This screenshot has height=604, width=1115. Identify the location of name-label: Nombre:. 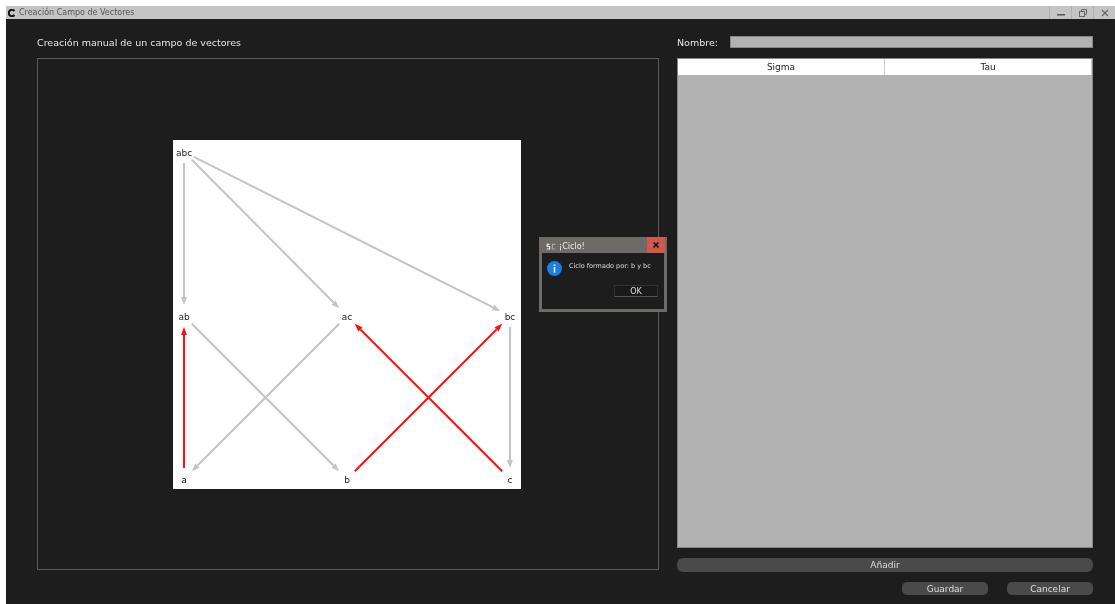
(697, 42).